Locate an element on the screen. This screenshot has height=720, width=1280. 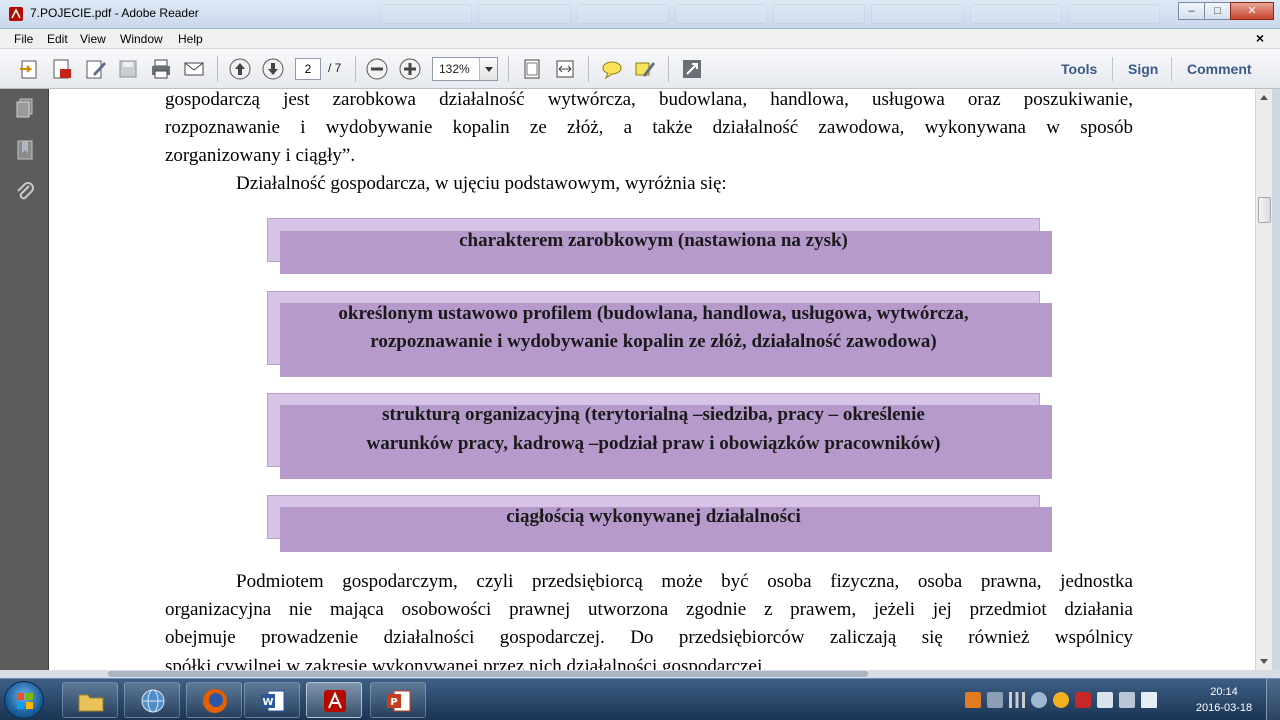
menu-view: View is located at coordinates (93, 39).